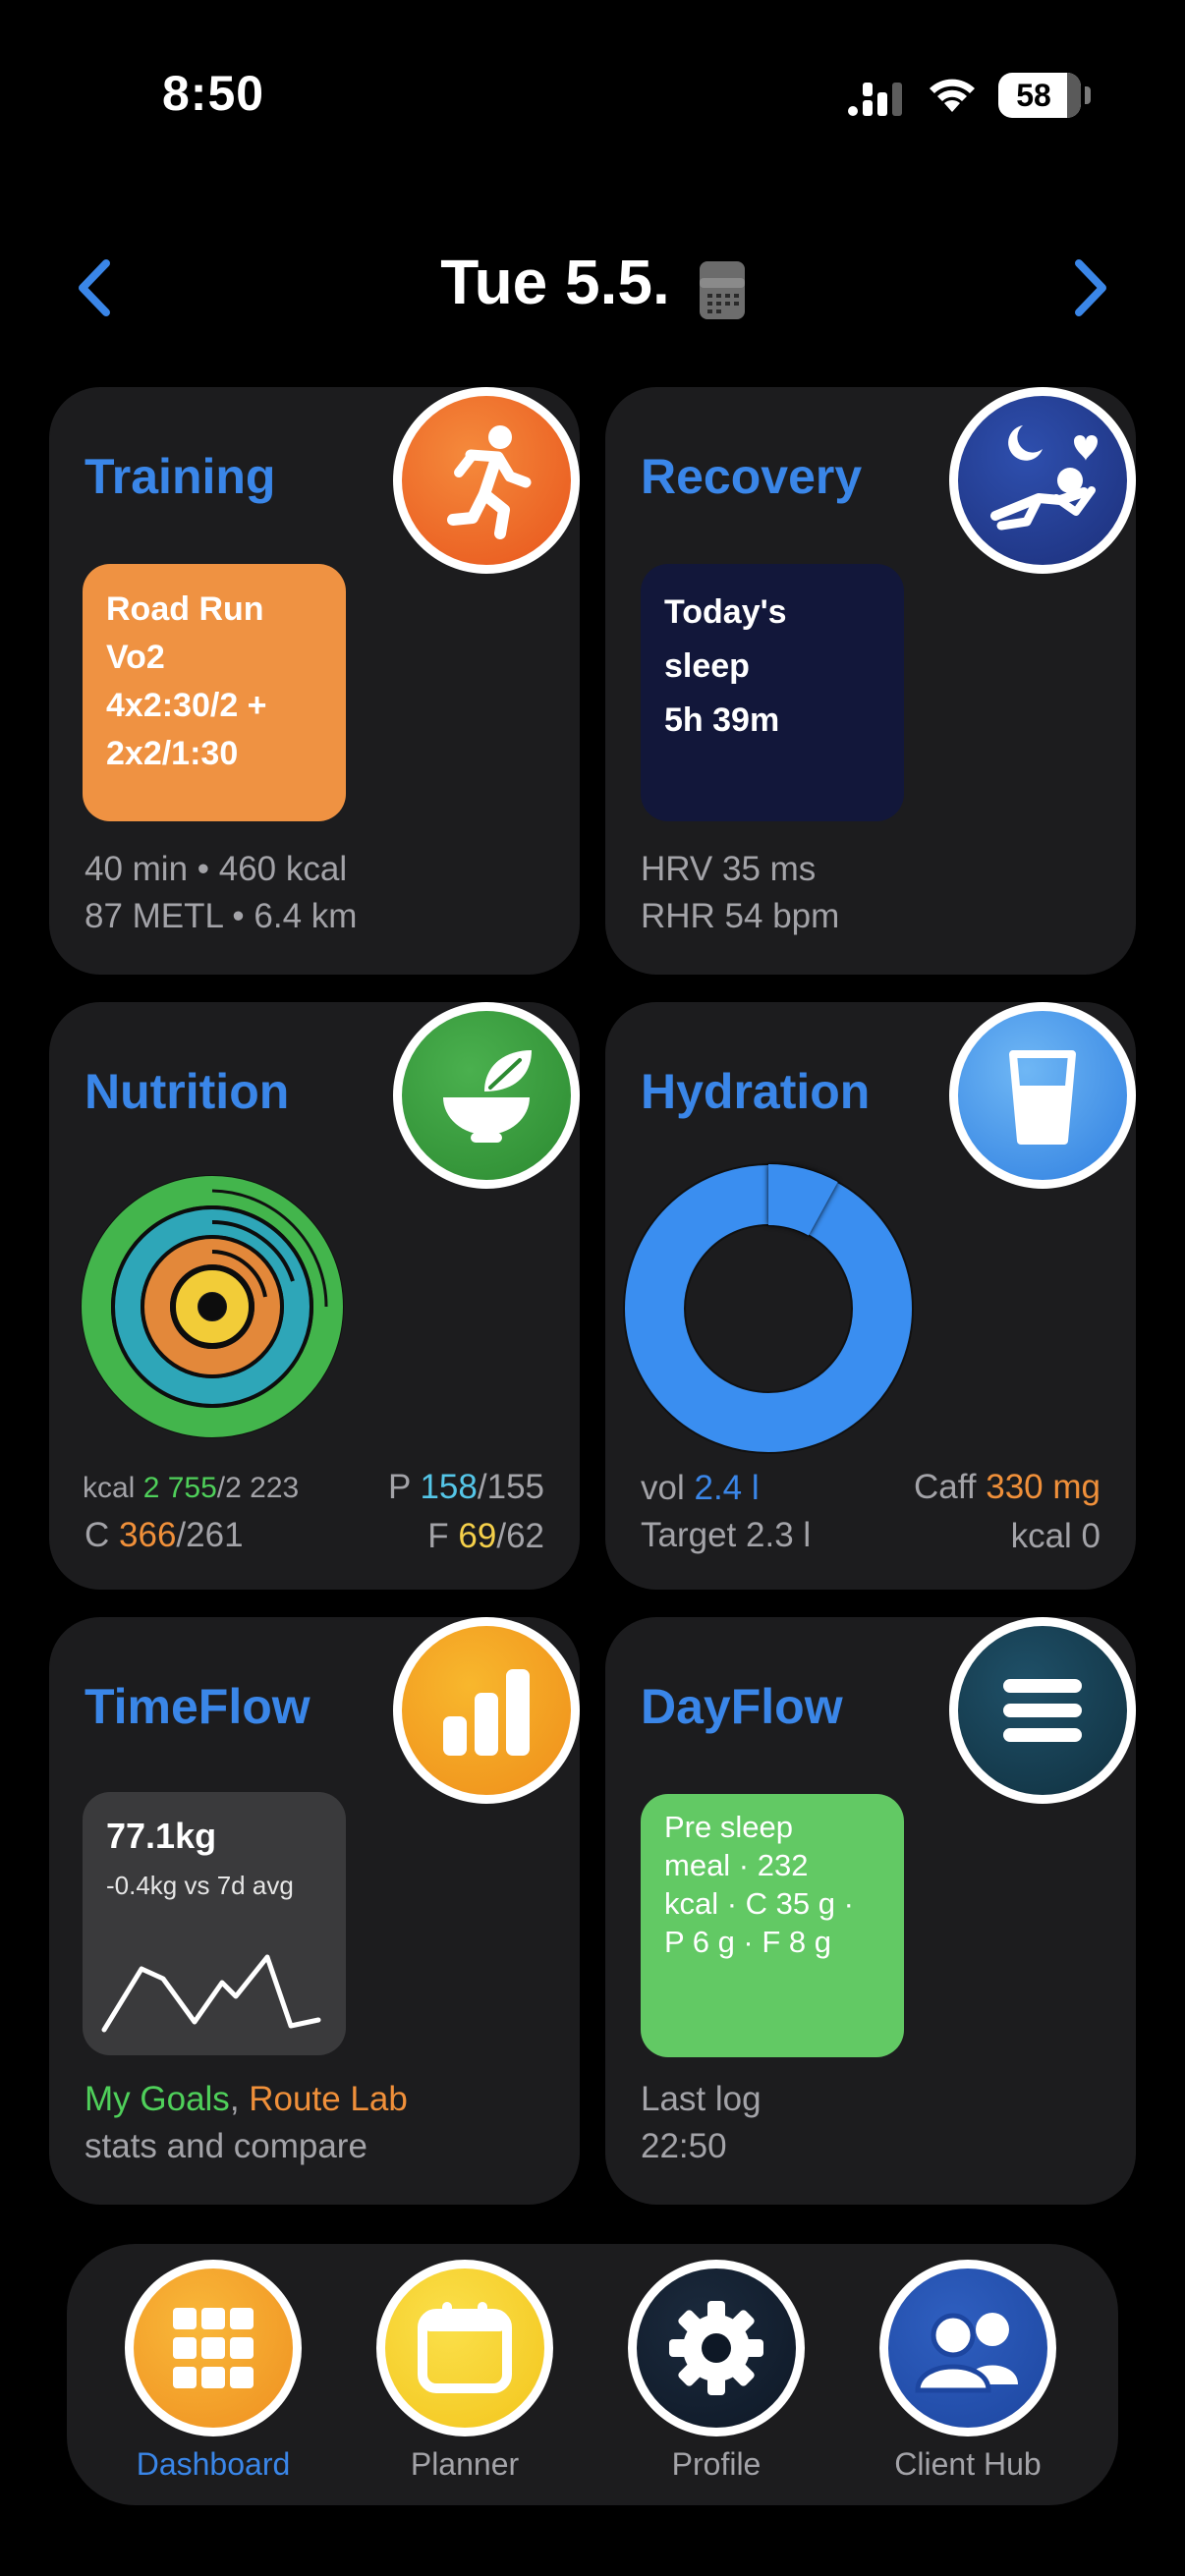  What do you see at coordinates (742, 1706) in the screenshot?
I see `dayflow-title: DayFlow` at bounding box center [742, 1706].